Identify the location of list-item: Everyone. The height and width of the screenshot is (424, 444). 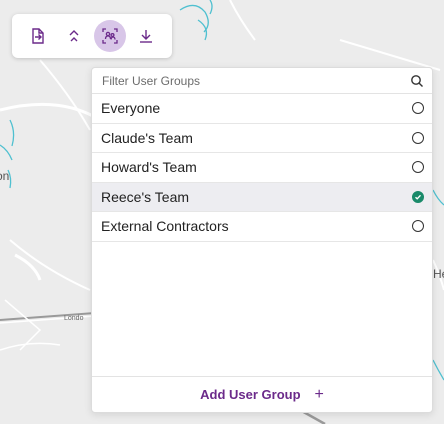
(262, 109).